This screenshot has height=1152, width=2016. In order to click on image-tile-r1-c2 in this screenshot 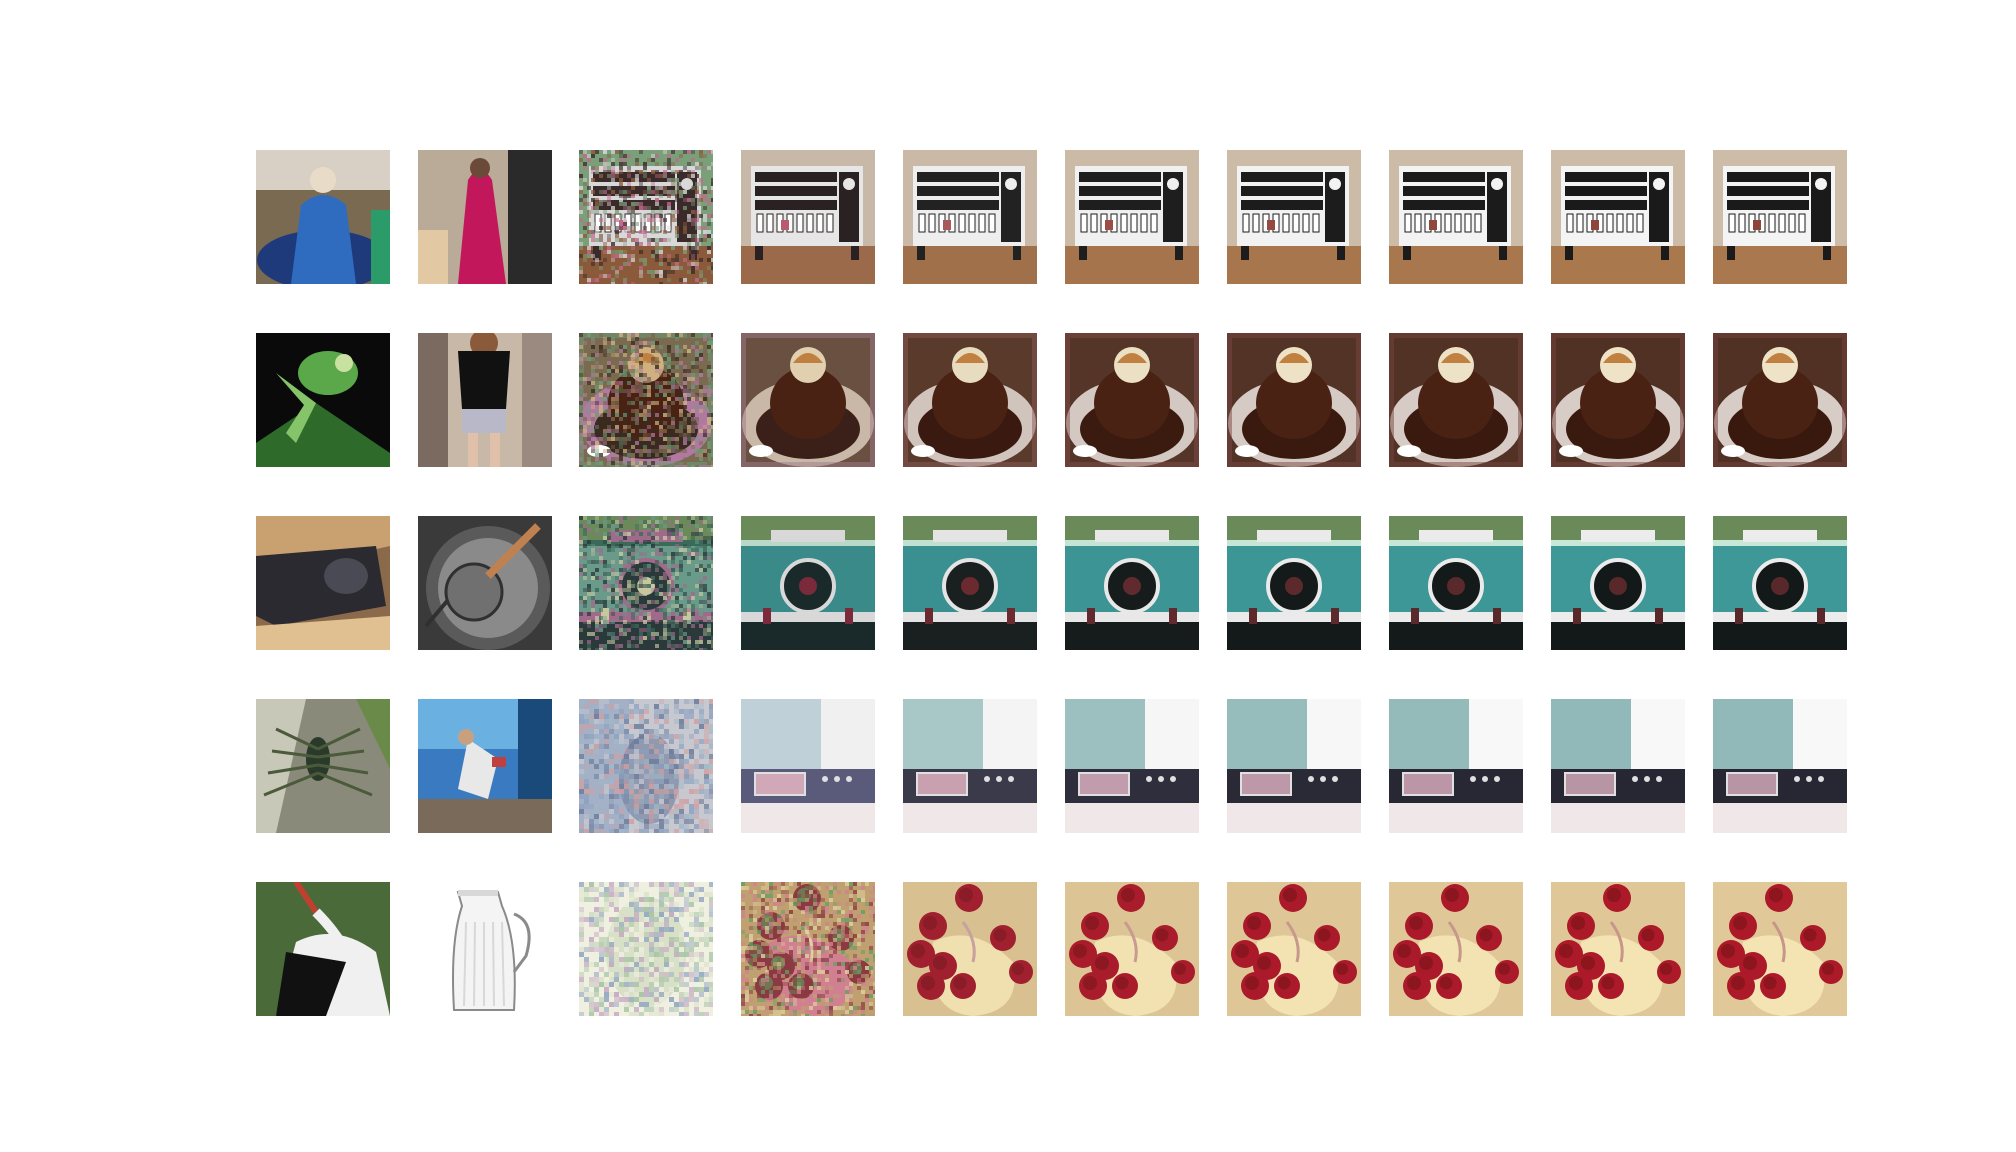, I will do `click(485, 217)`.